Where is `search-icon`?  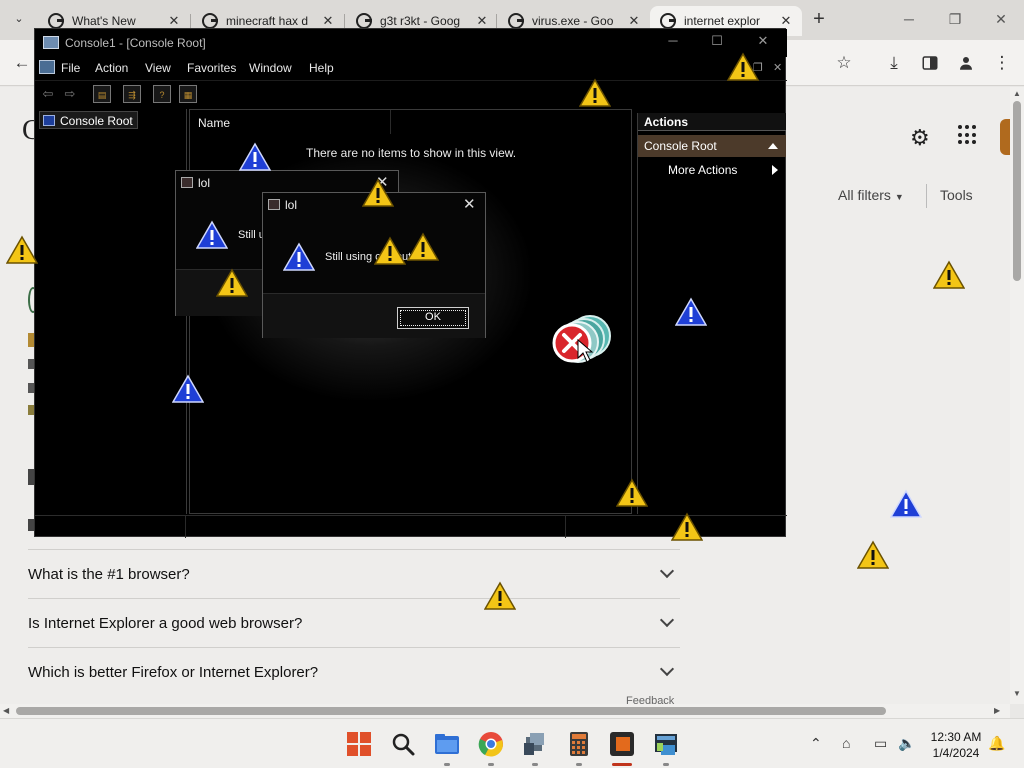
search-icon is located at coordinates (403, 744).